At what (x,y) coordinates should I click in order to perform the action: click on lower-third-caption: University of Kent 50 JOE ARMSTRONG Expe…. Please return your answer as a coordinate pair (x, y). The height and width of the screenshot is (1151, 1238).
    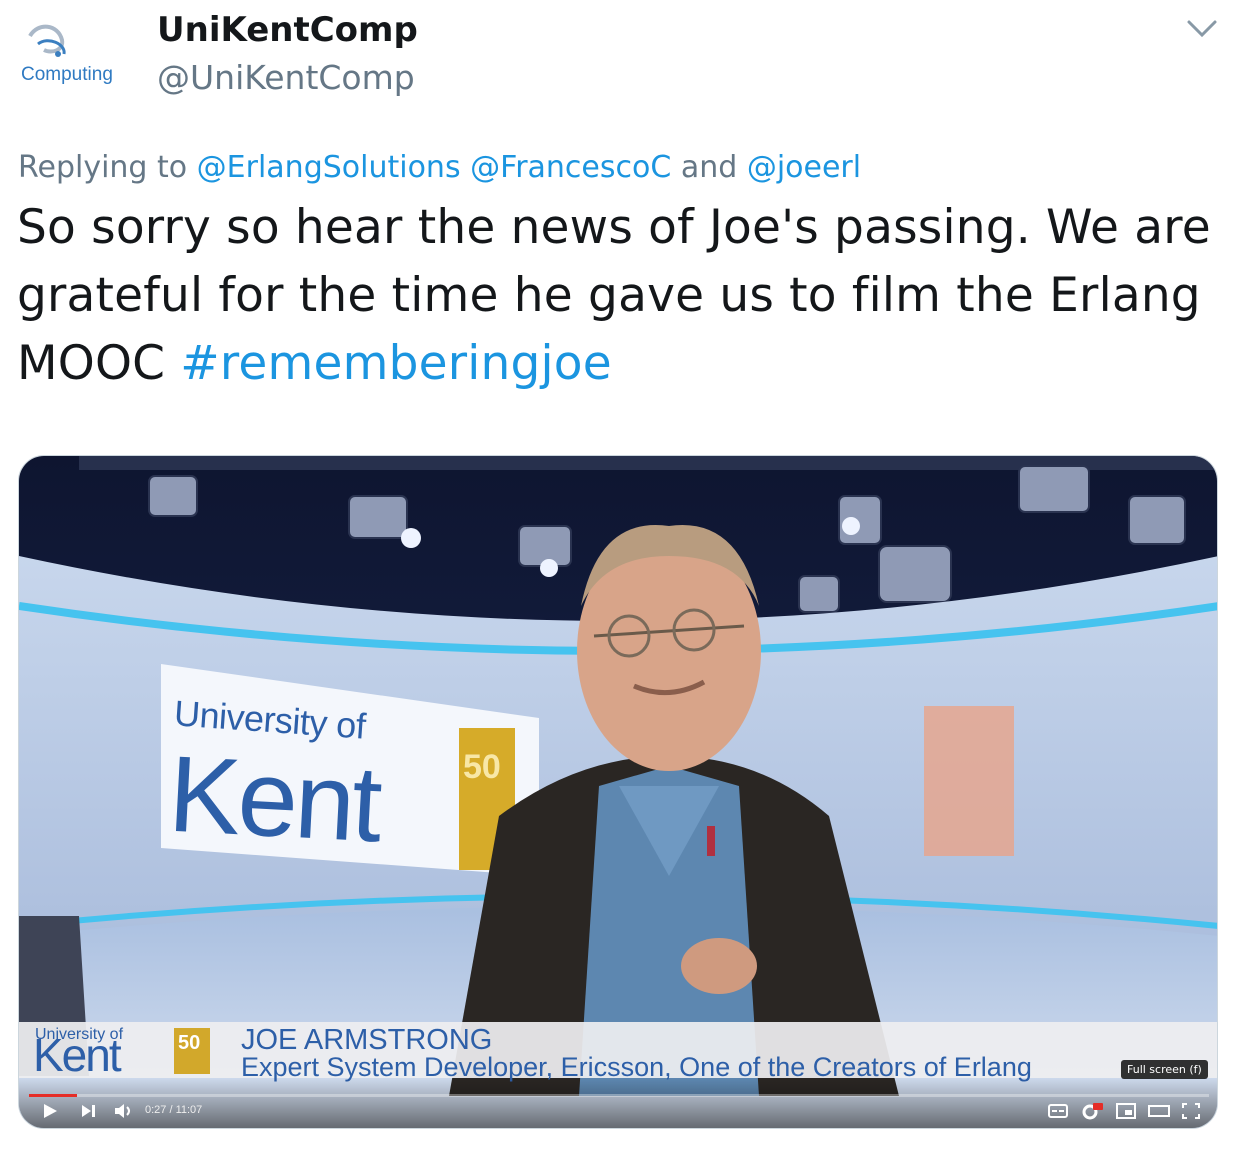
    Looking at the image, I should click on (618, 1052).